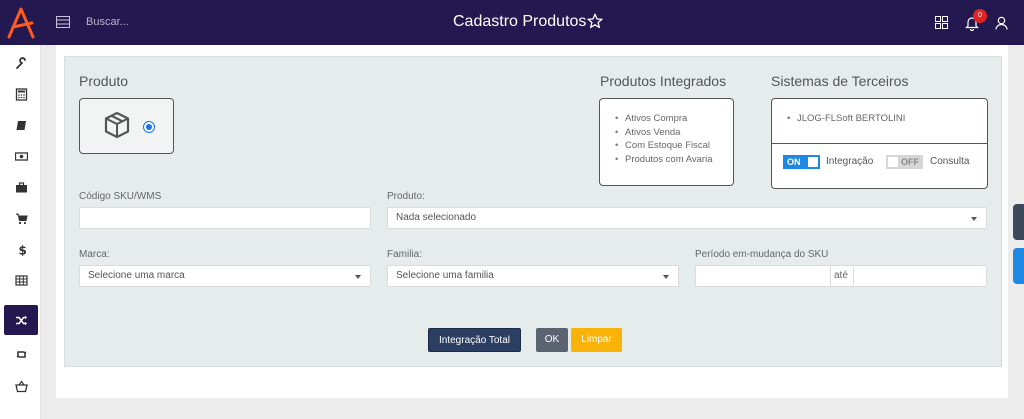 The width and height of the screenshot is (1024, 419). Describe the element at coordinates (405, 254) in the screenshot. I see `familia-label: Familia:` at that location.